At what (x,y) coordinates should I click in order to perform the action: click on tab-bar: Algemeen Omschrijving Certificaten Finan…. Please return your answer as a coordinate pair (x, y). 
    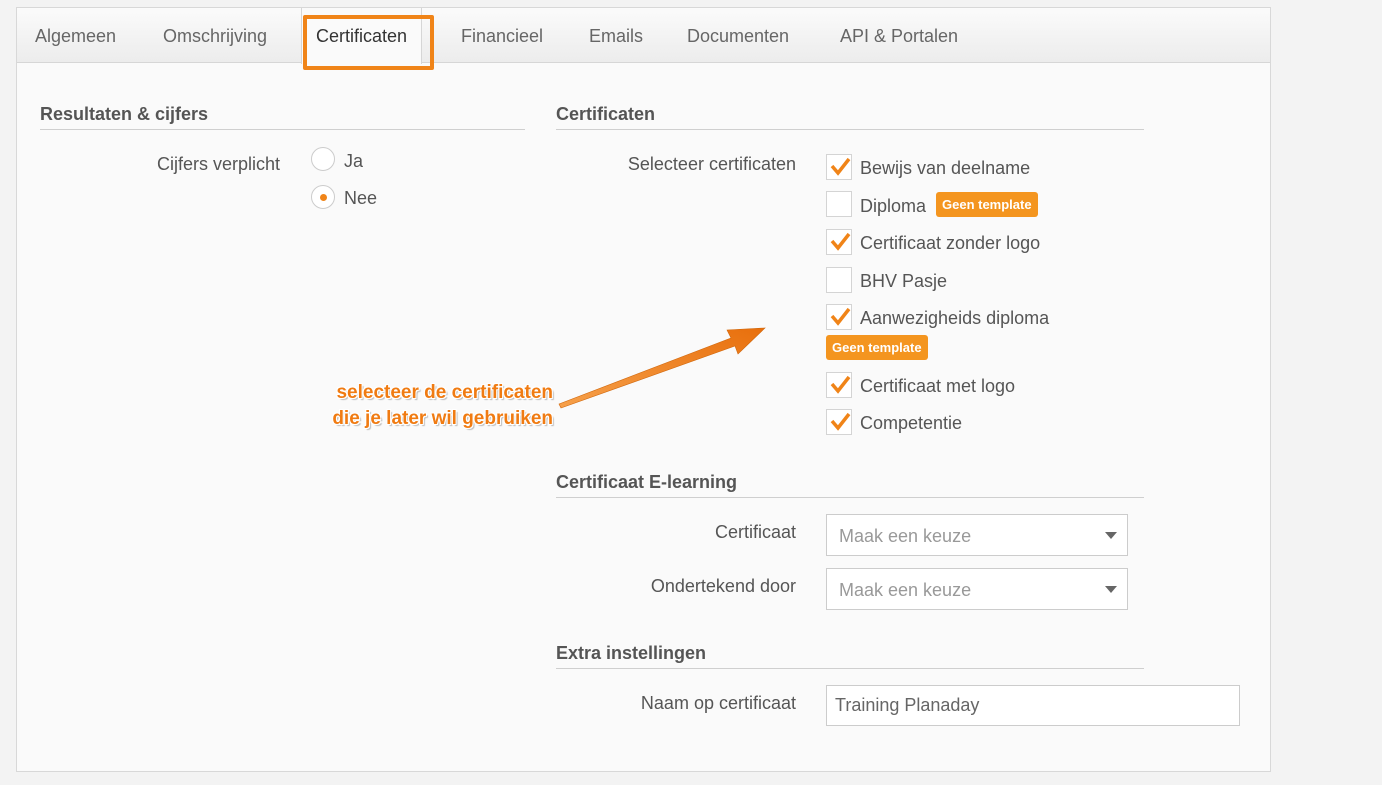
    Looking at the image, I should click on (643, 36).